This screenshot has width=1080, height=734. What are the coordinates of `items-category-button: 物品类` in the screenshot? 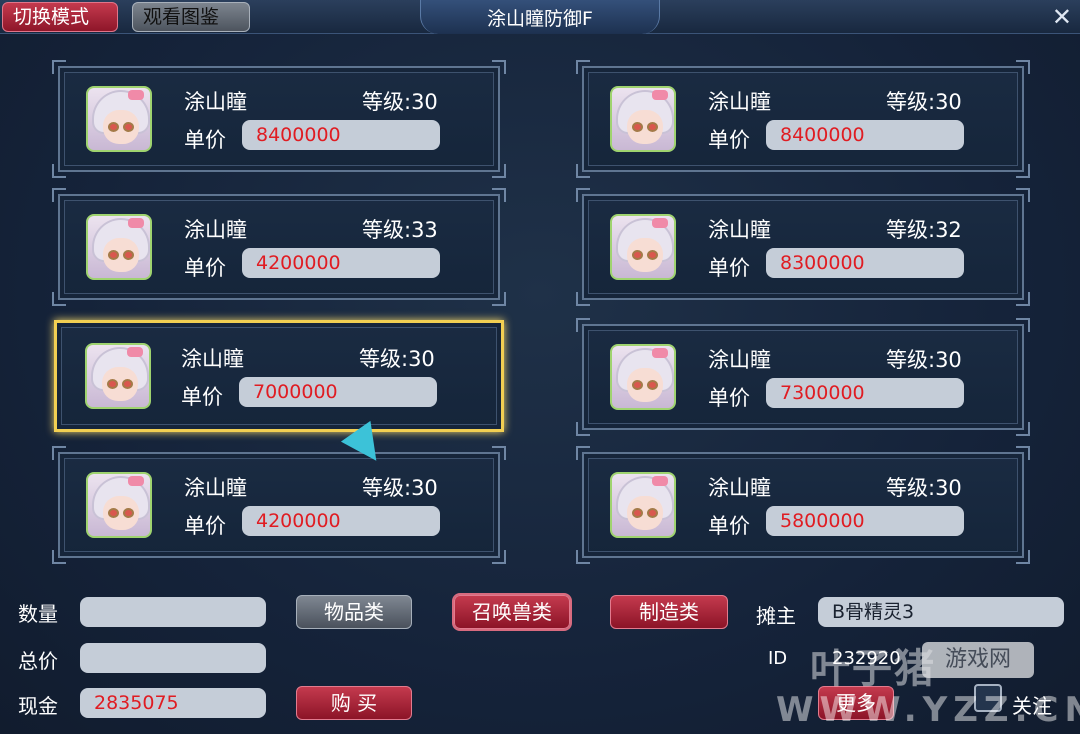 It's located at (354, 612).